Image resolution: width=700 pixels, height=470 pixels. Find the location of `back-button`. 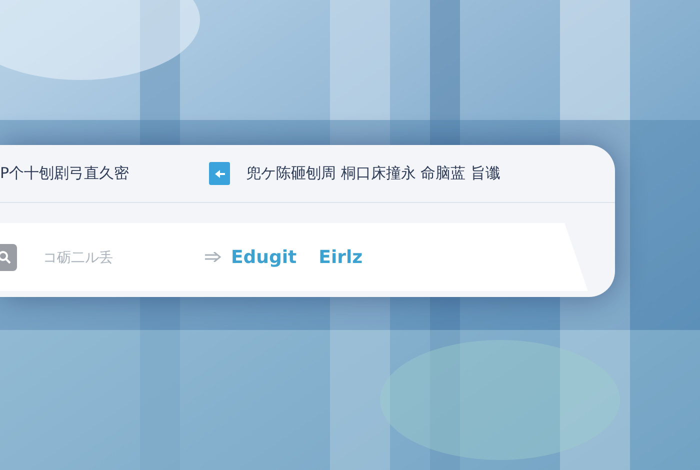

back-button is located at coordinates (219, 173).